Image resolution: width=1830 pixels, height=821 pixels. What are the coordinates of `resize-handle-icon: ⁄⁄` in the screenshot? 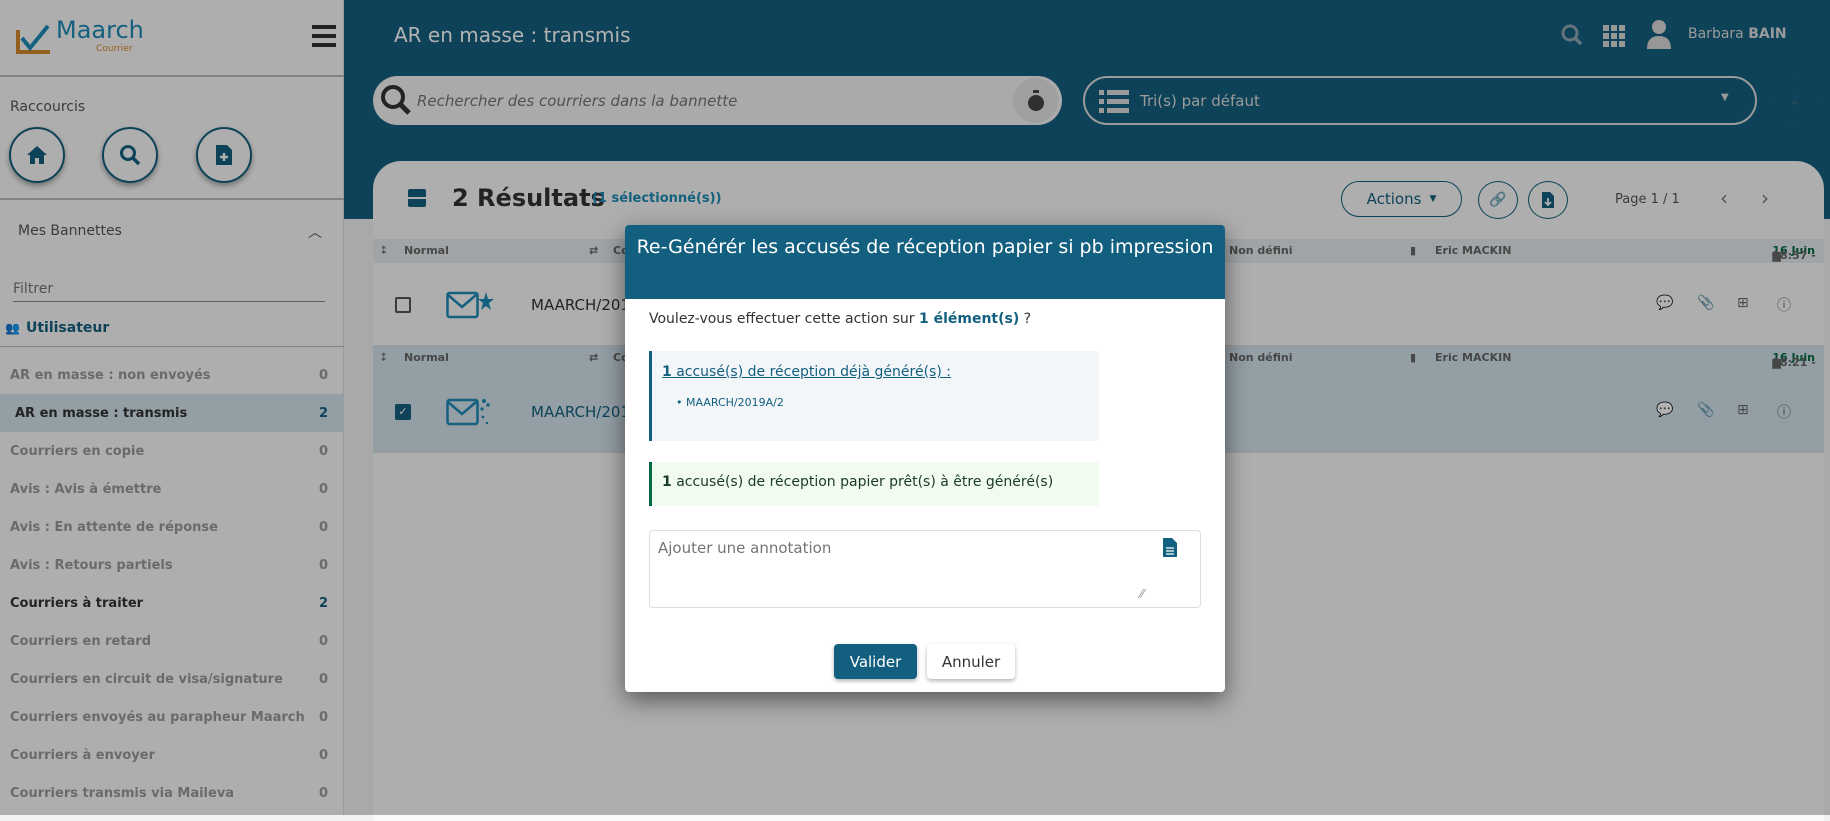 It's located at (1142, 594).